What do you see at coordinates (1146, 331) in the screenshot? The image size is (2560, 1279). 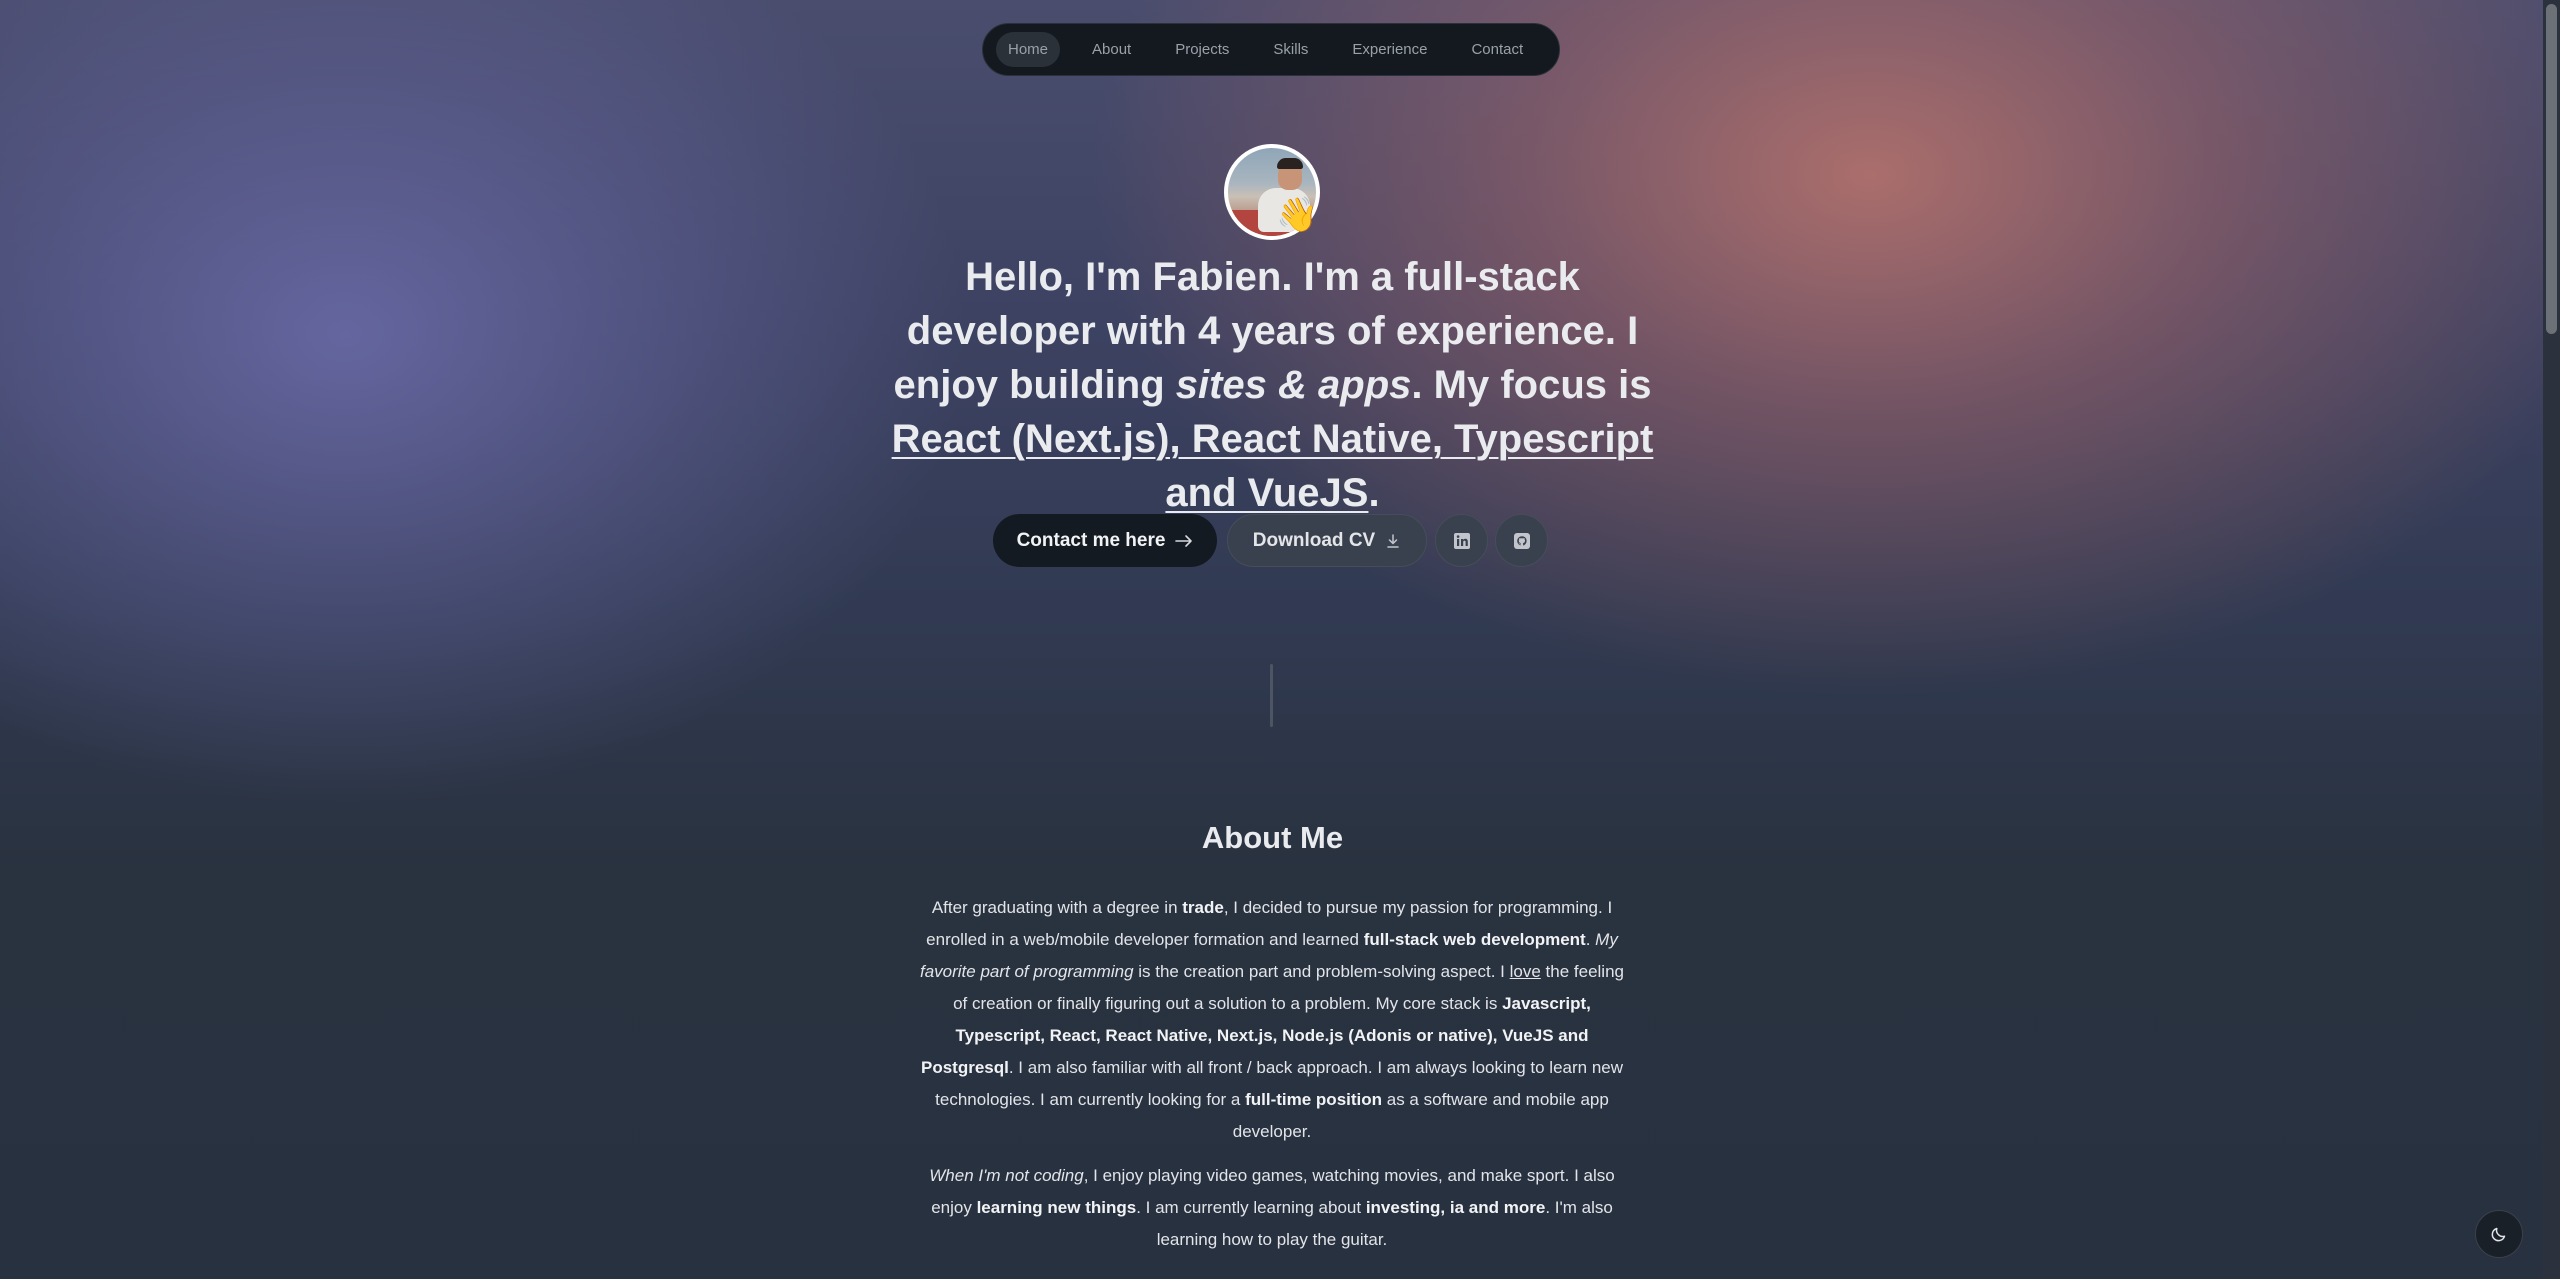 I see `hero-text-2: with` at bounding box center [1146, 331].